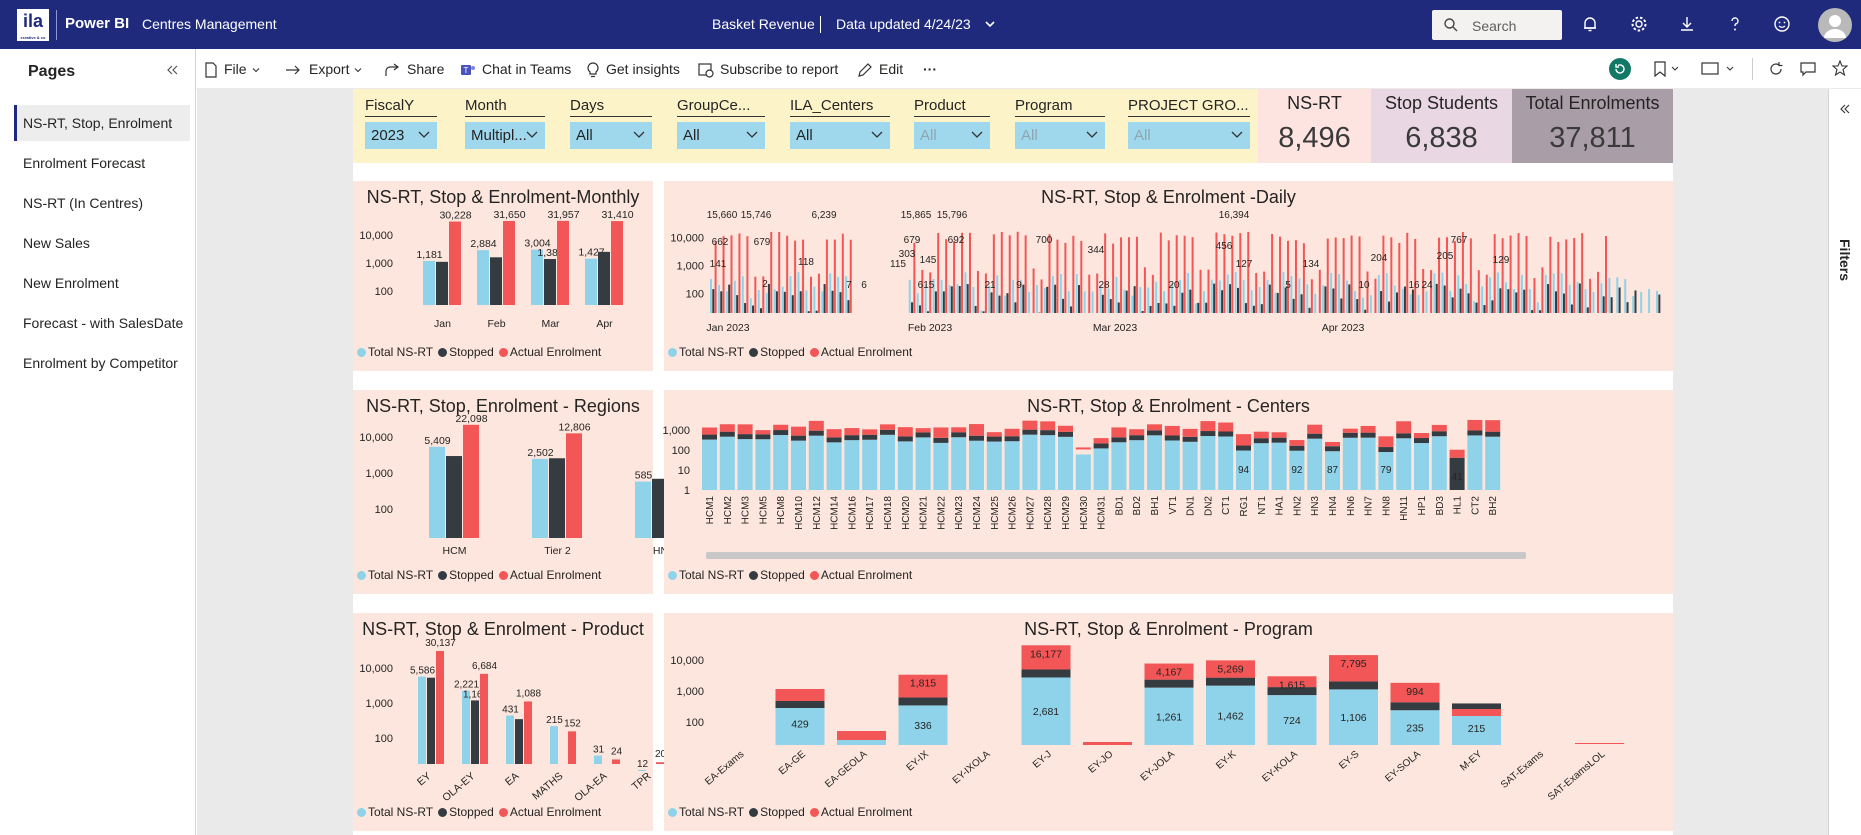 The image size is (1861, 835). I want to click on help-icon, so click(1735, 24).